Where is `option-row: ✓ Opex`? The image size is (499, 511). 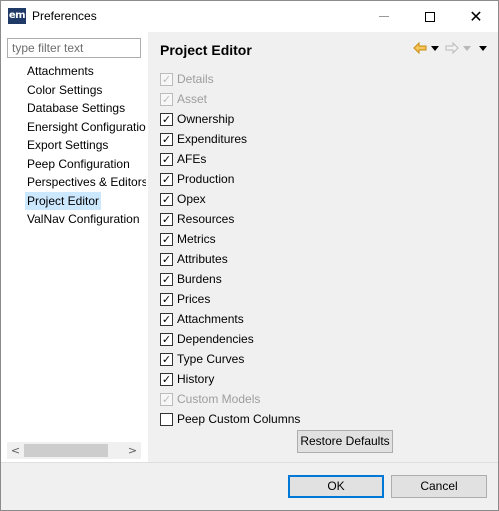
option-row: ✓ Opex is located at coordinates (183, 199).